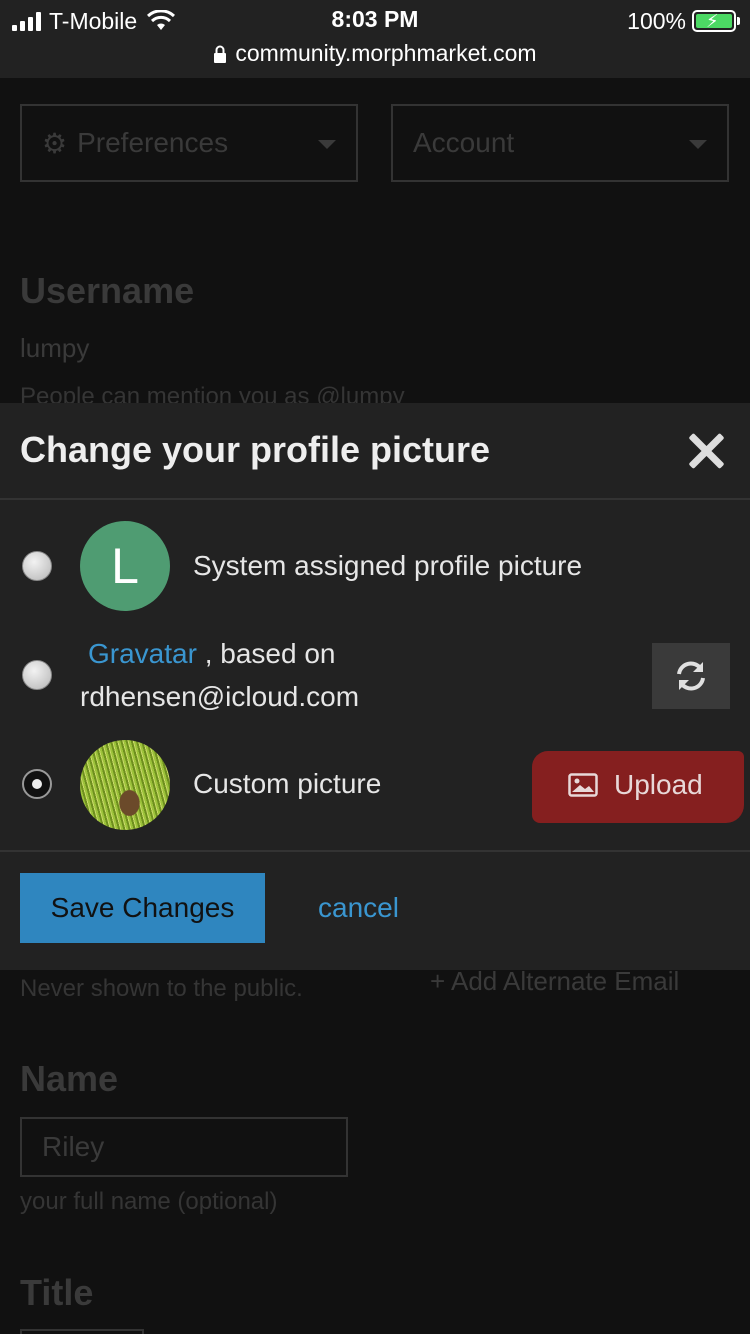 This screenshot has height=1334, width=750. I want to click on battery-status: 100% ⚡, so click(683, 21).